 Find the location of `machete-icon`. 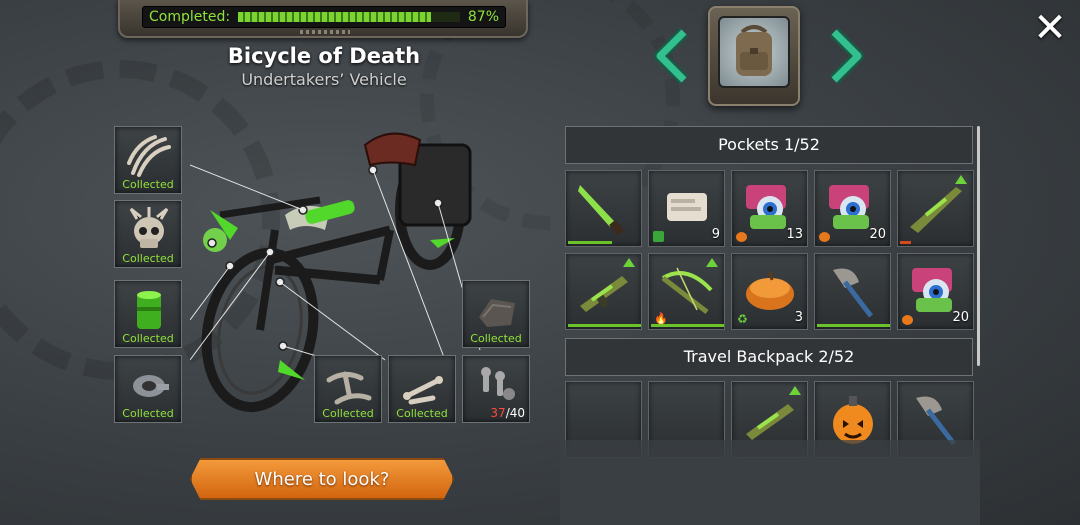

machete-icon is located at coordinates (601, 210).